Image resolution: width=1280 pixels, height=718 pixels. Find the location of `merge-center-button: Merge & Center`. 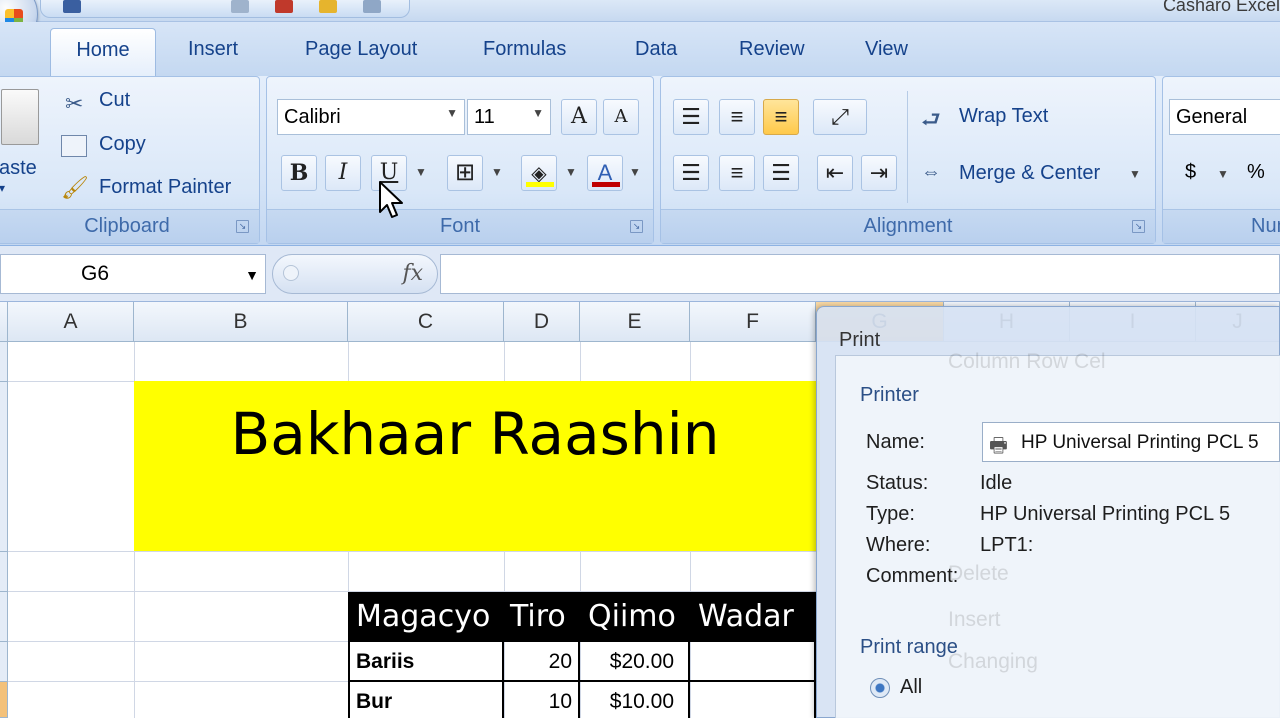

merge-center-button: Merge & Center is located at coordinates (1029, 173).